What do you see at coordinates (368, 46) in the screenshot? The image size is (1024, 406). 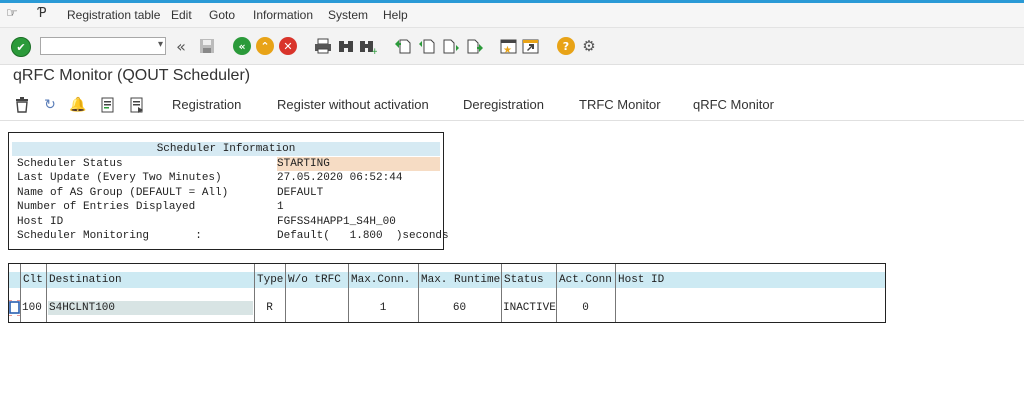 I see `find-next-icon: +` at bounding box center [368, 46].